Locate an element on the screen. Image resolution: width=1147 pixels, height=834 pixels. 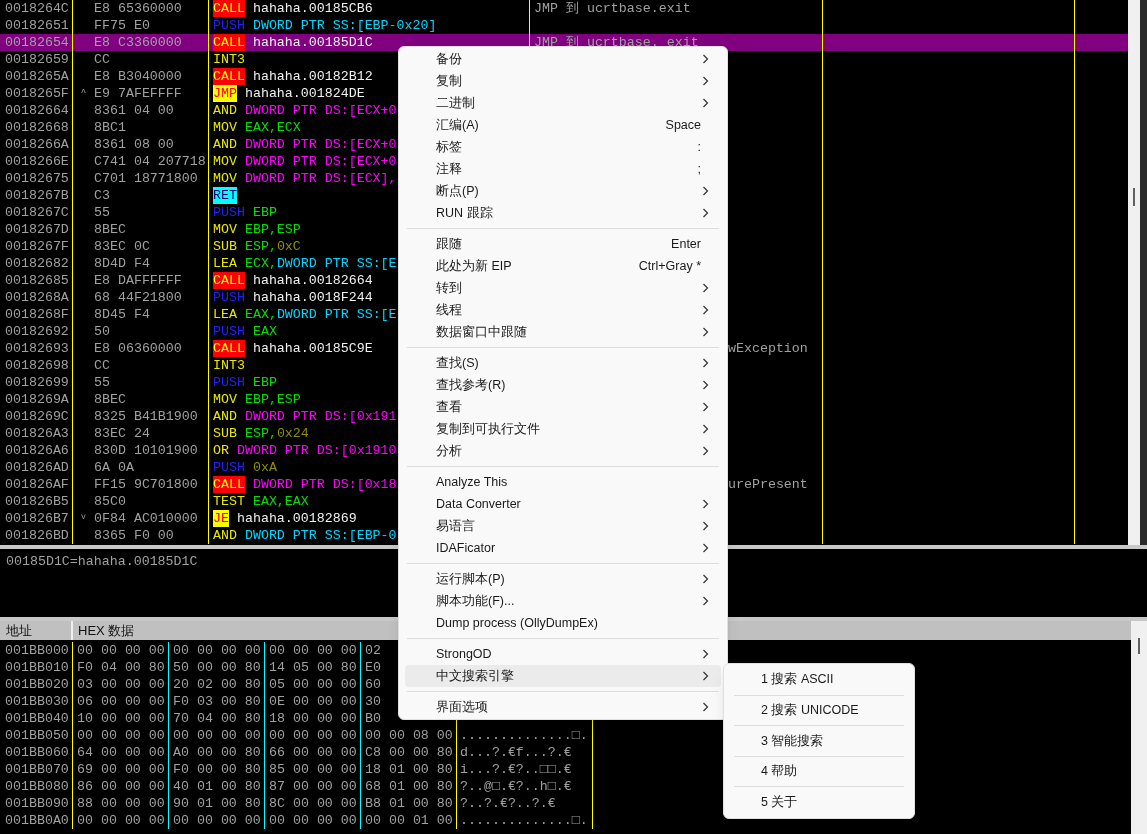
hex-bytes: 00 00 08 00 is located at coordinates (409, 735).